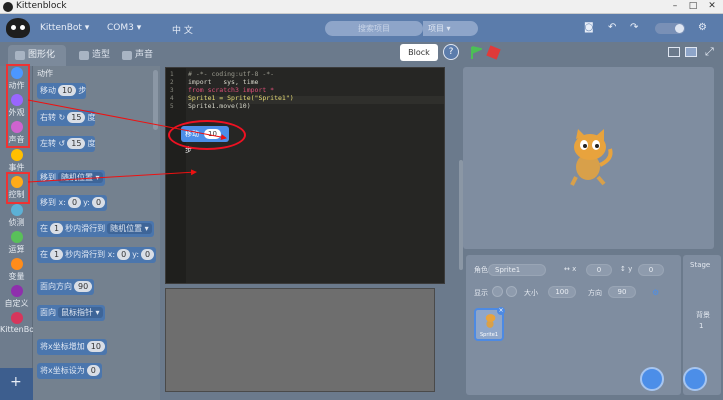 The width and height of the screenshot is (723, 400). I want to click on sprite-thumb-name: Sprite1, so click(488, 335).